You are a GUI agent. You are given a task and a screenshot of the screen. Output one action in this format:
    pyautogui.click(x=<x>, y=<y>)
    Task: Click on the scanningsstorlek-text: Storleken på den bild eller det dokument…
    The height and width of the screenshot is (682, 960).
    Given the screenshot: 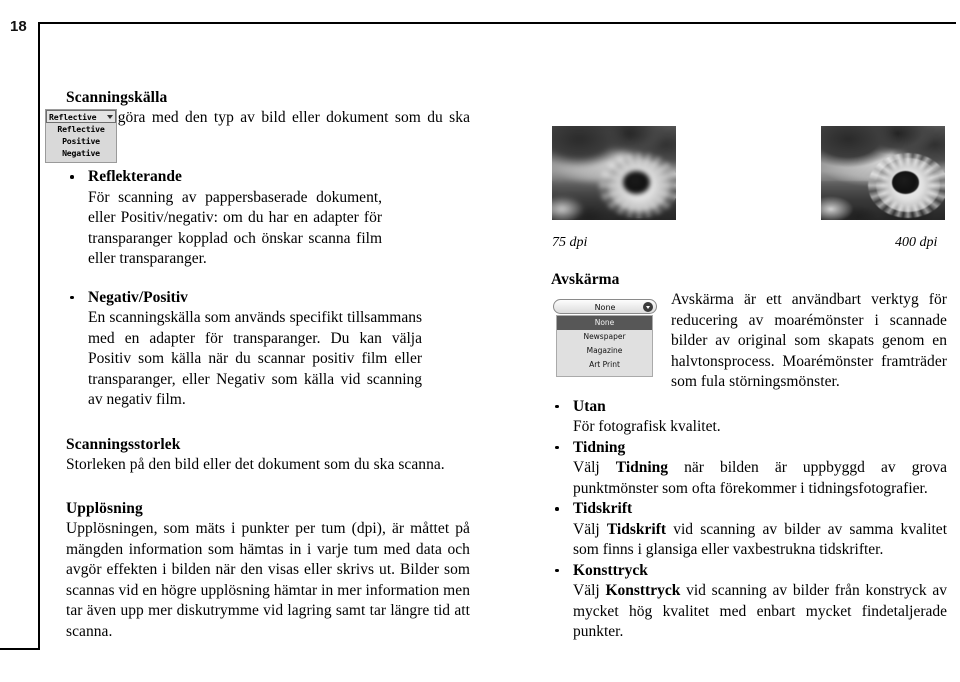 What is the action you would take?
    pyautogui.click(x=255, y=464)
    